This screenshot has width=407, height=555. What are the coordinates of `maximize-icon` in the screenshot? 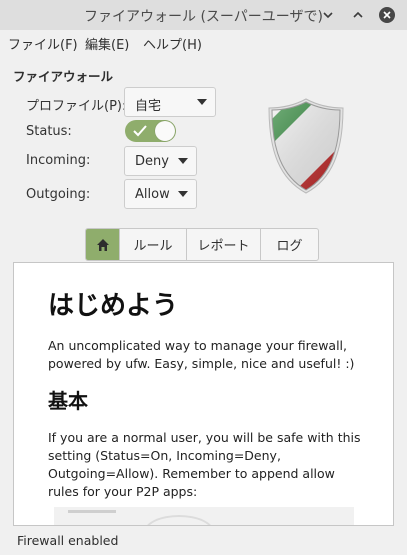 It's located at (358, 14).